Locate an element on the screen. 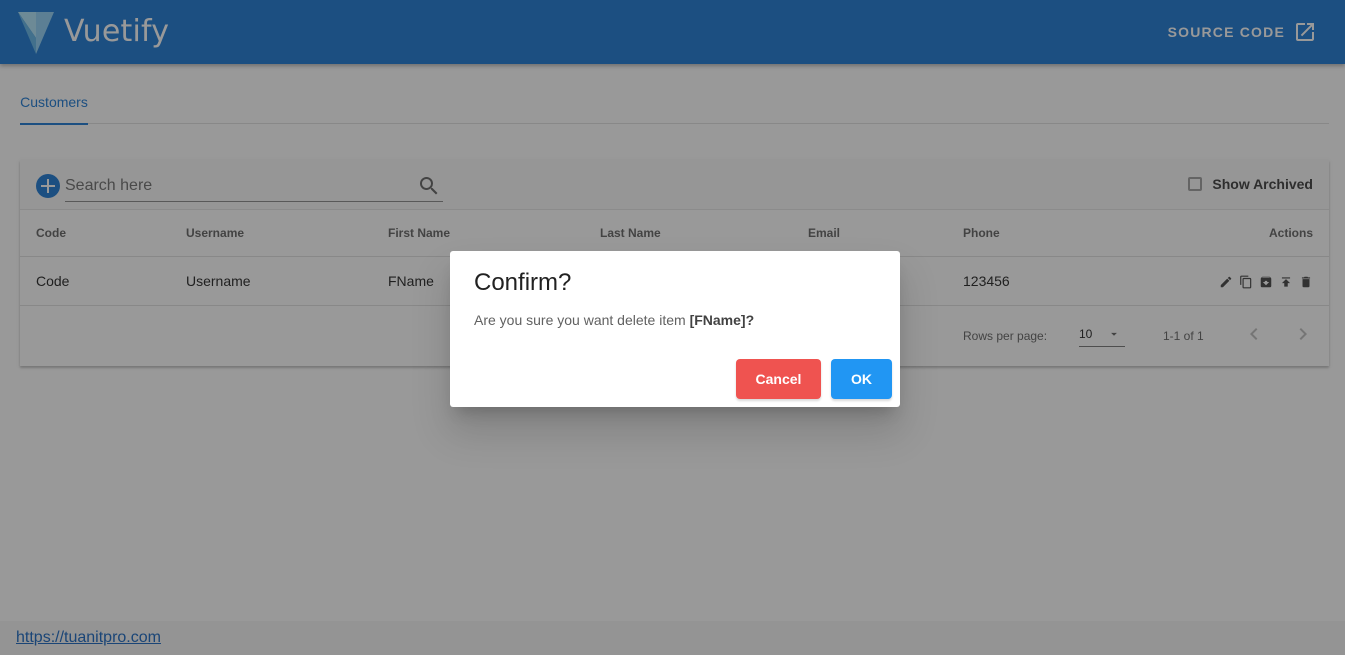 This screenshot has height=655, width=1345. dialog-message-text: Are you sure you want delete item is located at coordinates (582, 320).